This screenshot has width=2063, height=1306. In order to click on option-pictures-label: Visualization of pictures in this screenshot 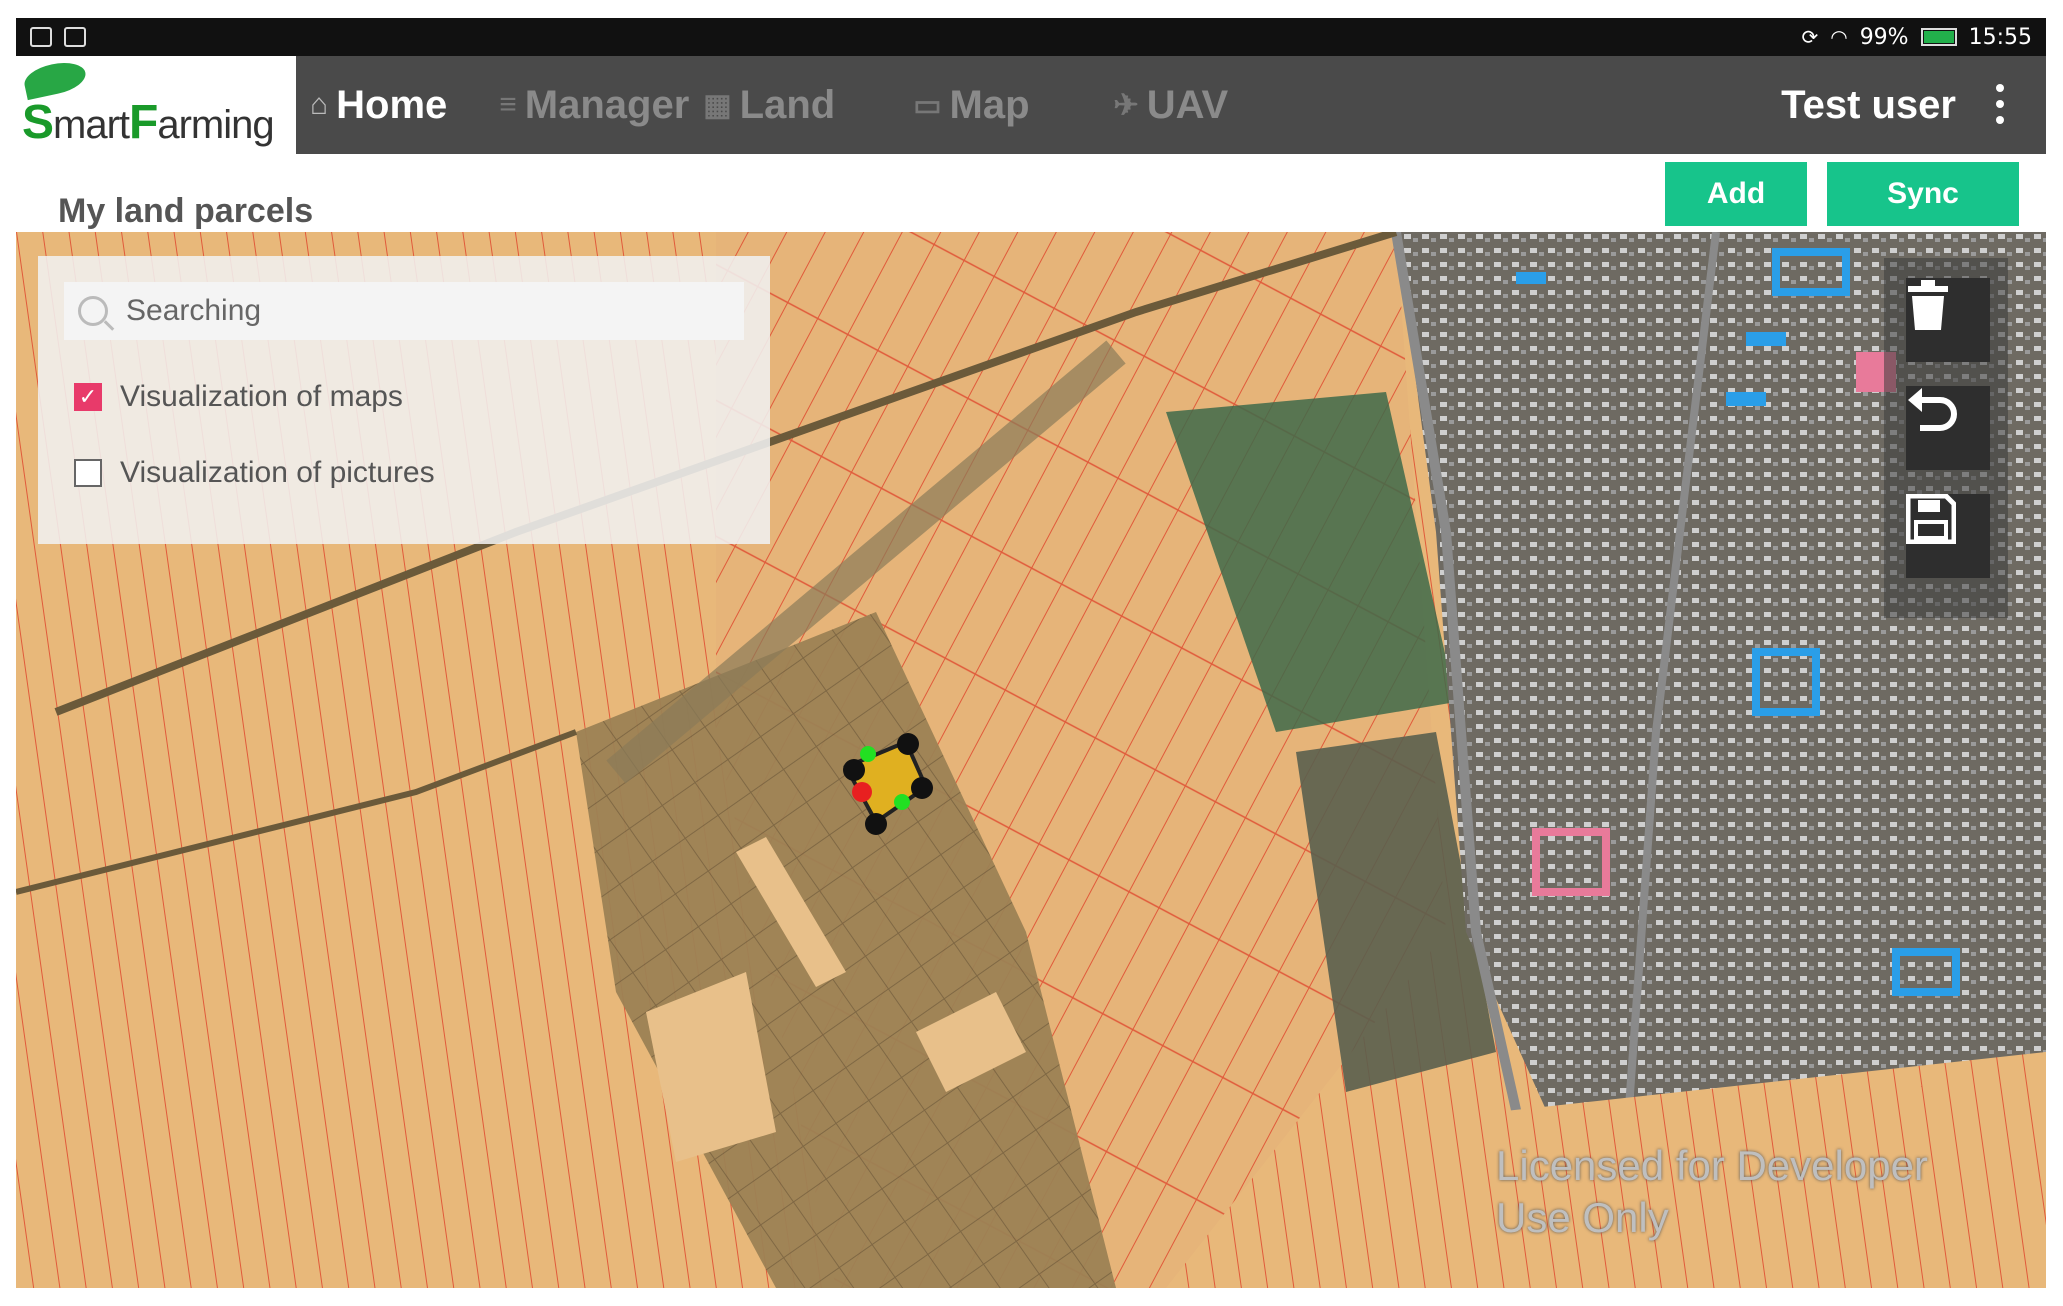, I will do `click(277, 472)`.